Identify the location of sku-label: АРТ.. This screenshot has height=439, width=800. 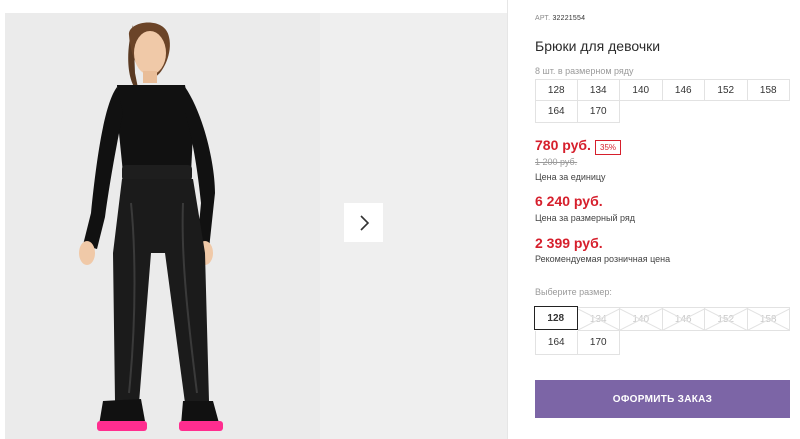
(543, 18).